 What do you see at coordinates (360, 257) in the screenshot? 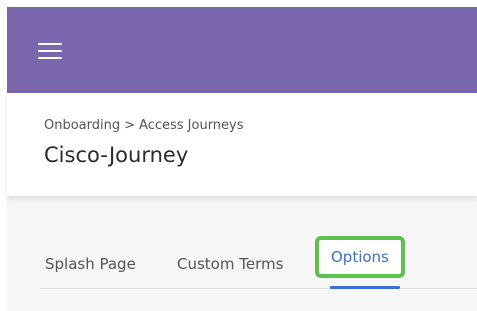
I see `tab-options: Options` at bounding box center [360, 257].